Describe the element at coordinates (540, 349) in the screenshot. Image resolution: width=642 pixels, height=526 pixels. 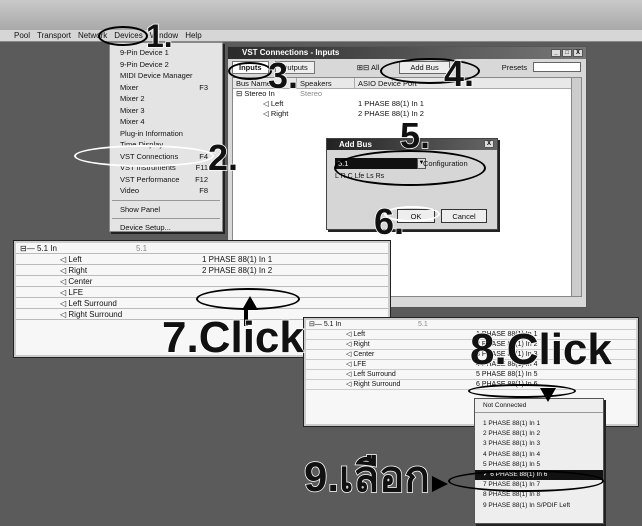
I see `step-8-label: 8.Click` at that location.